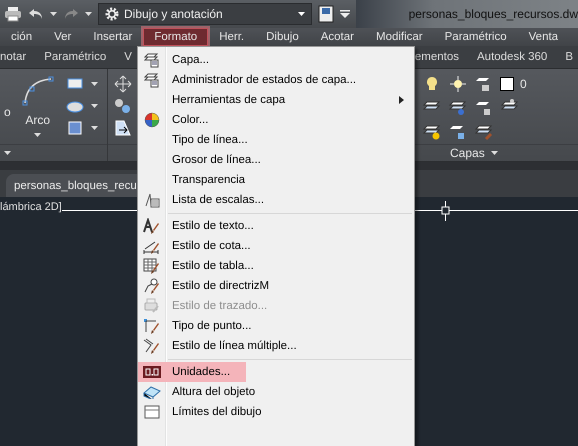  I want to click on plot-style-icon, so click(152, 306).